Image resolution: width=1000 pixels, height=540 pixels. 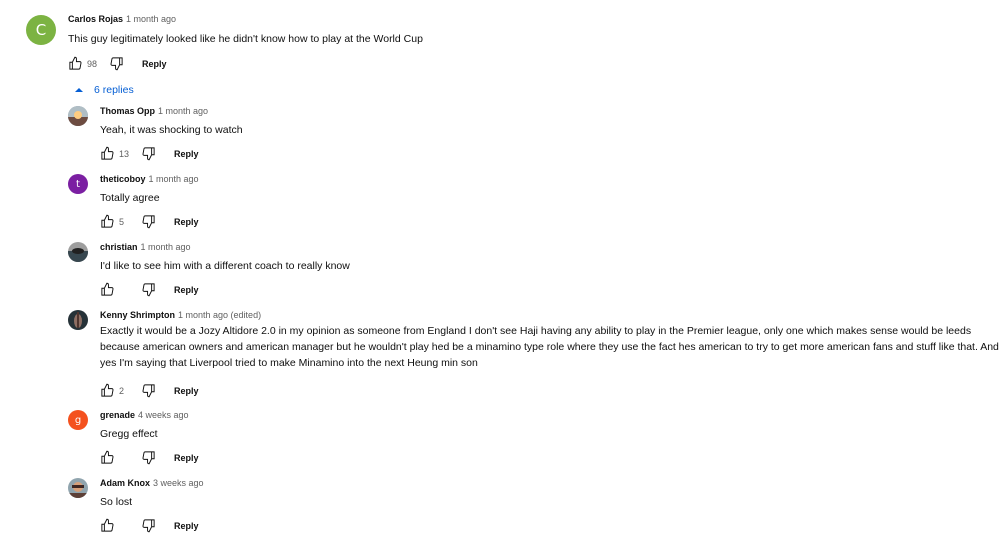 What do you see at coordinates (92, 63) in the screenshot?
I see `like-count: 98` at bounding box center [92, 63].